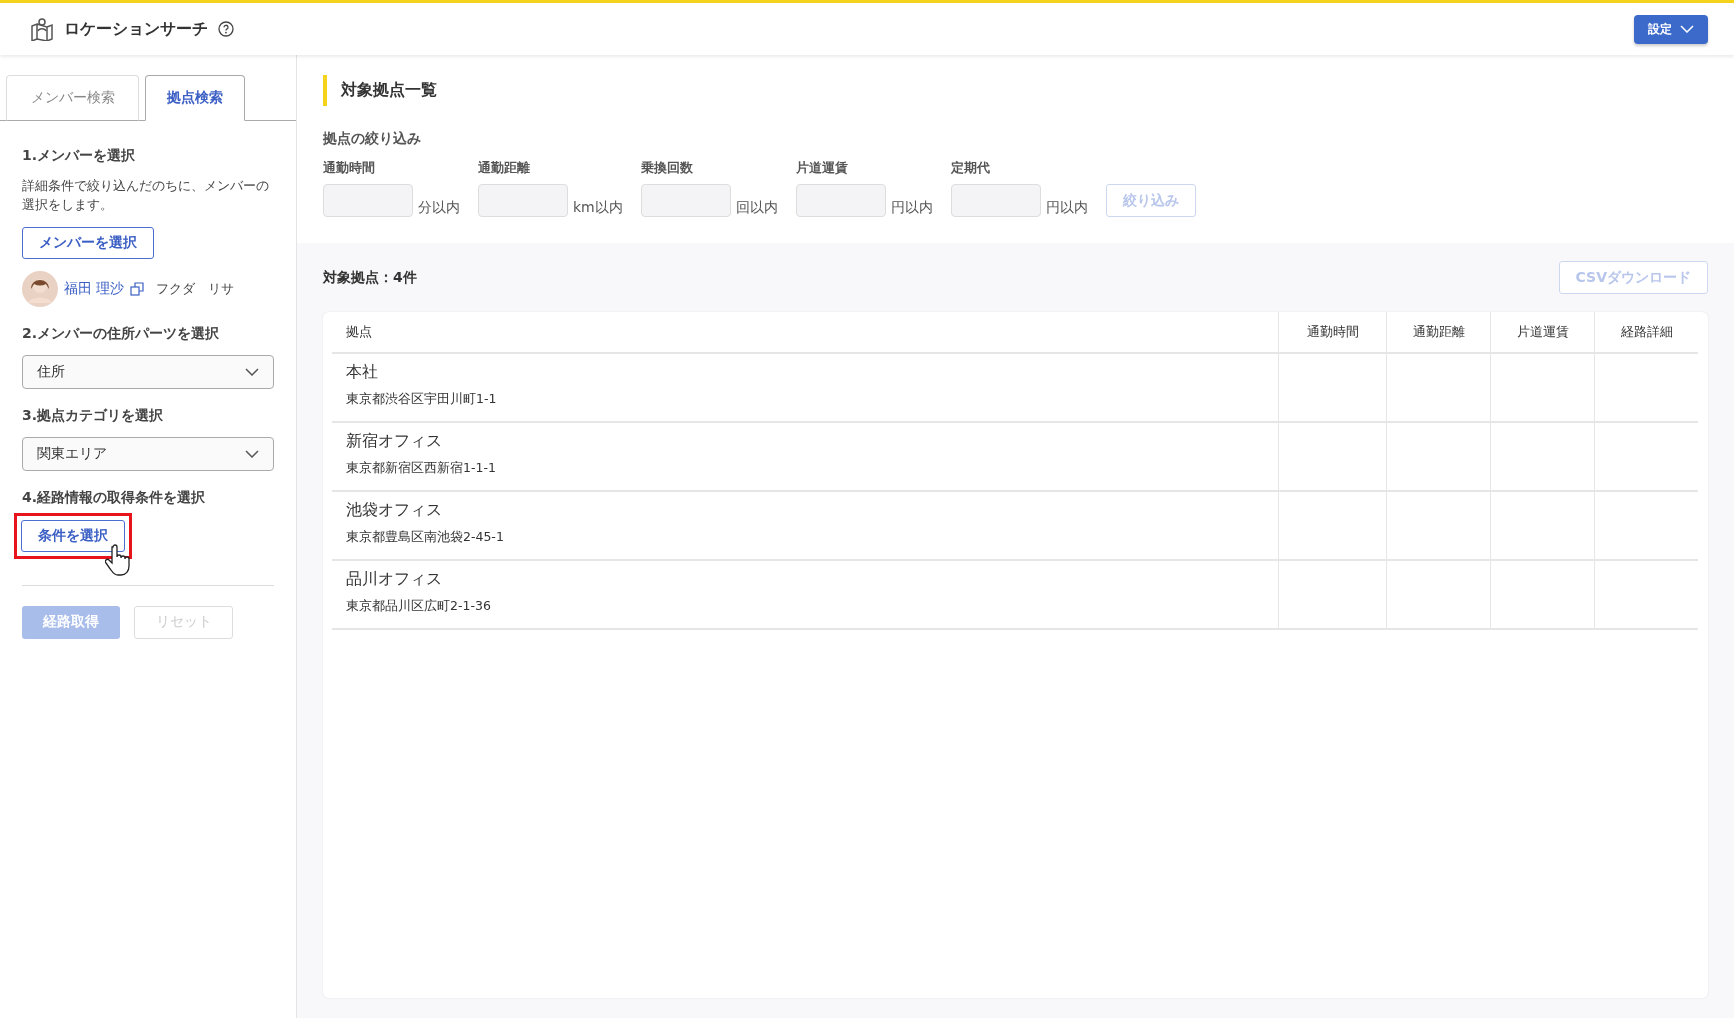 The width and height of the screenshot is (1734, 1018). I want to click on filter-label: 定期代, so click(970, 168).